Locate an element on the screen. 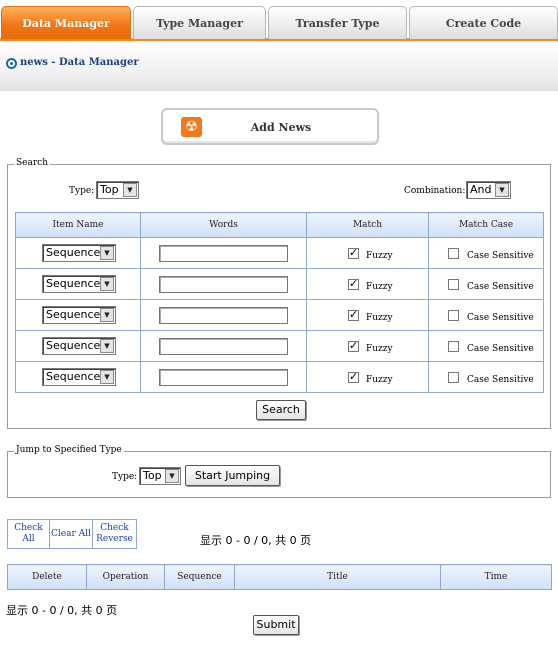  check-all-link: Check All is located at coordinates (29, 534).